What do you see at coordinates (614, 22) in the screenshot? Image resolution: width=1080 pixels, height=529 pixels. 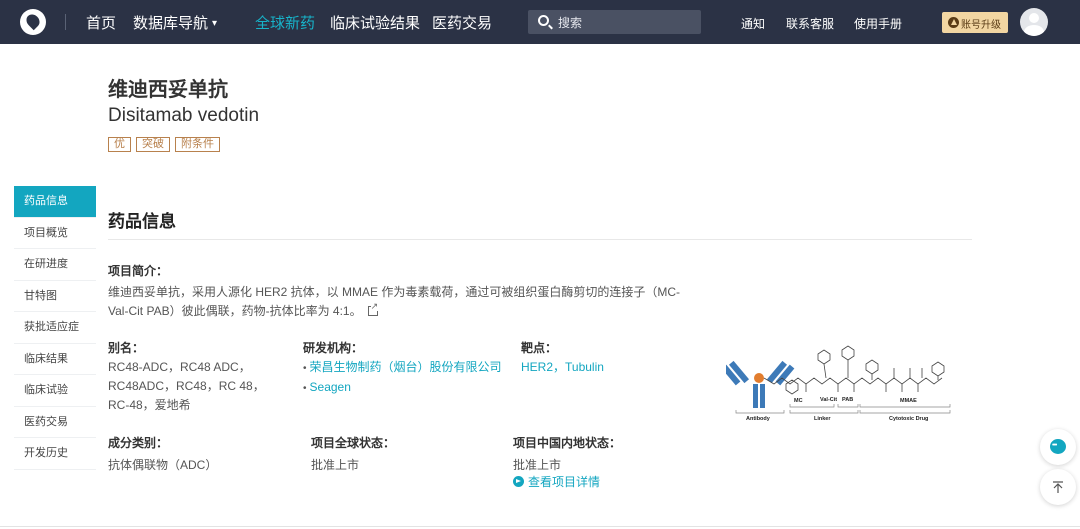 I see `search-input: 搜索` at bounding box center [614, 22].